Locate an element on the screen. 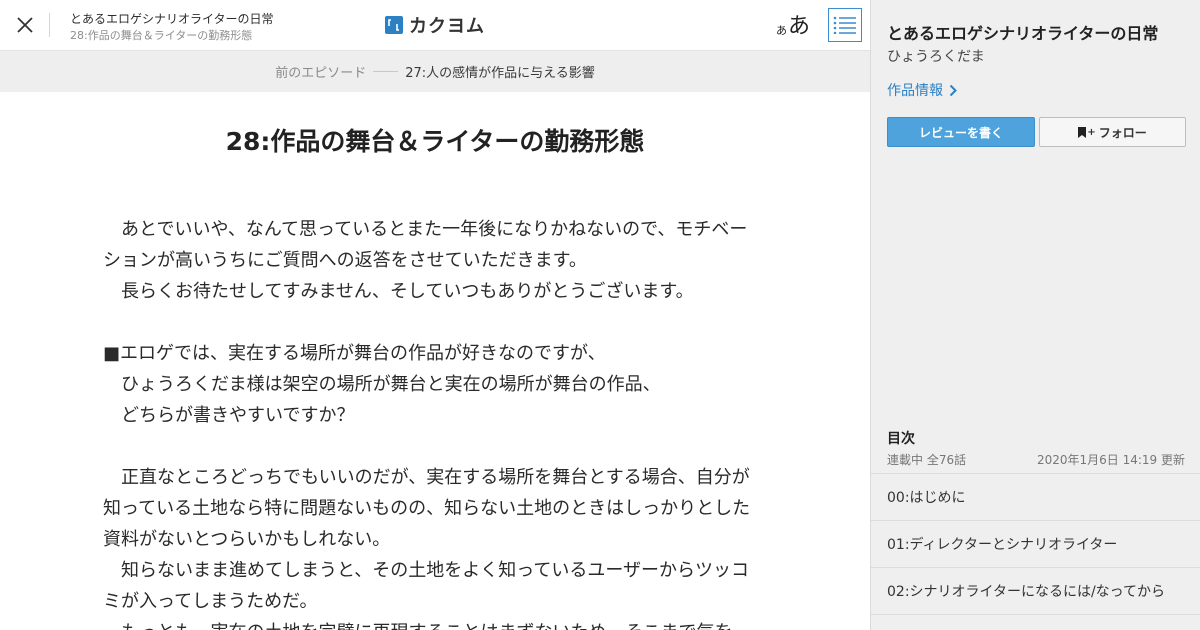 The height and width of the screenshot is (630, 1200). write-review-label: レビューを書く is located at coordinates (960, 132).